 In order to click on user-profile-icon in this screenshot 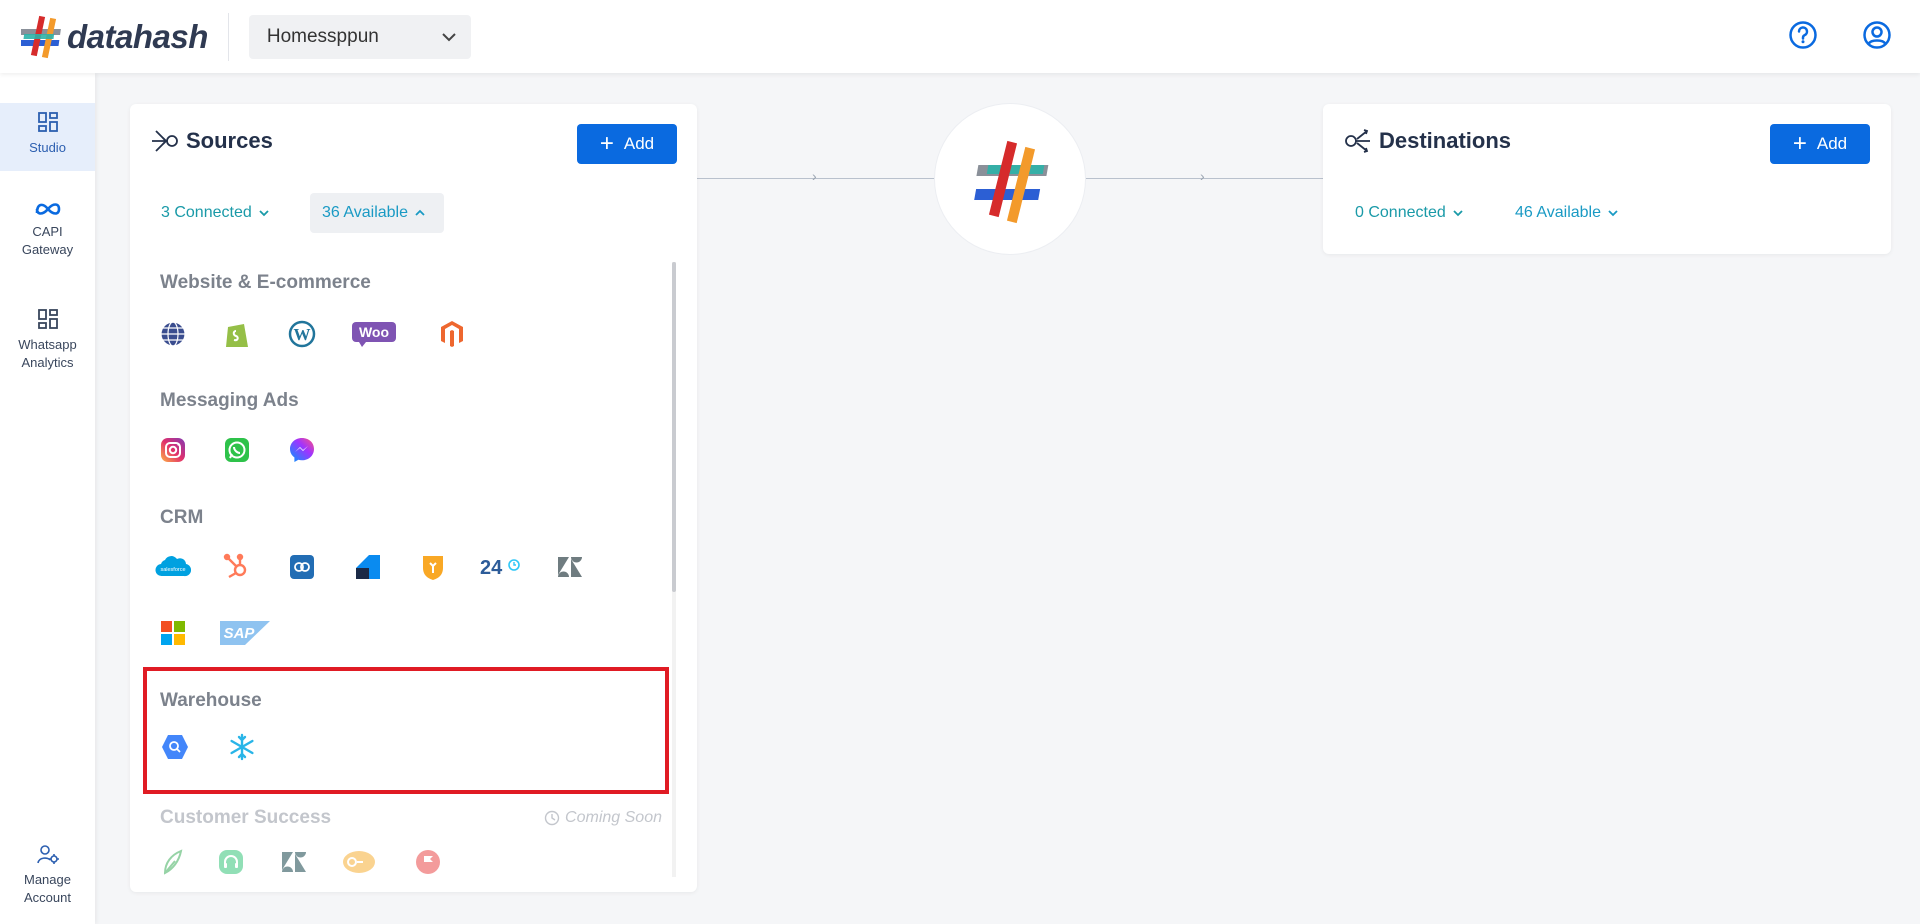, I will do `click(1877, 35)`.